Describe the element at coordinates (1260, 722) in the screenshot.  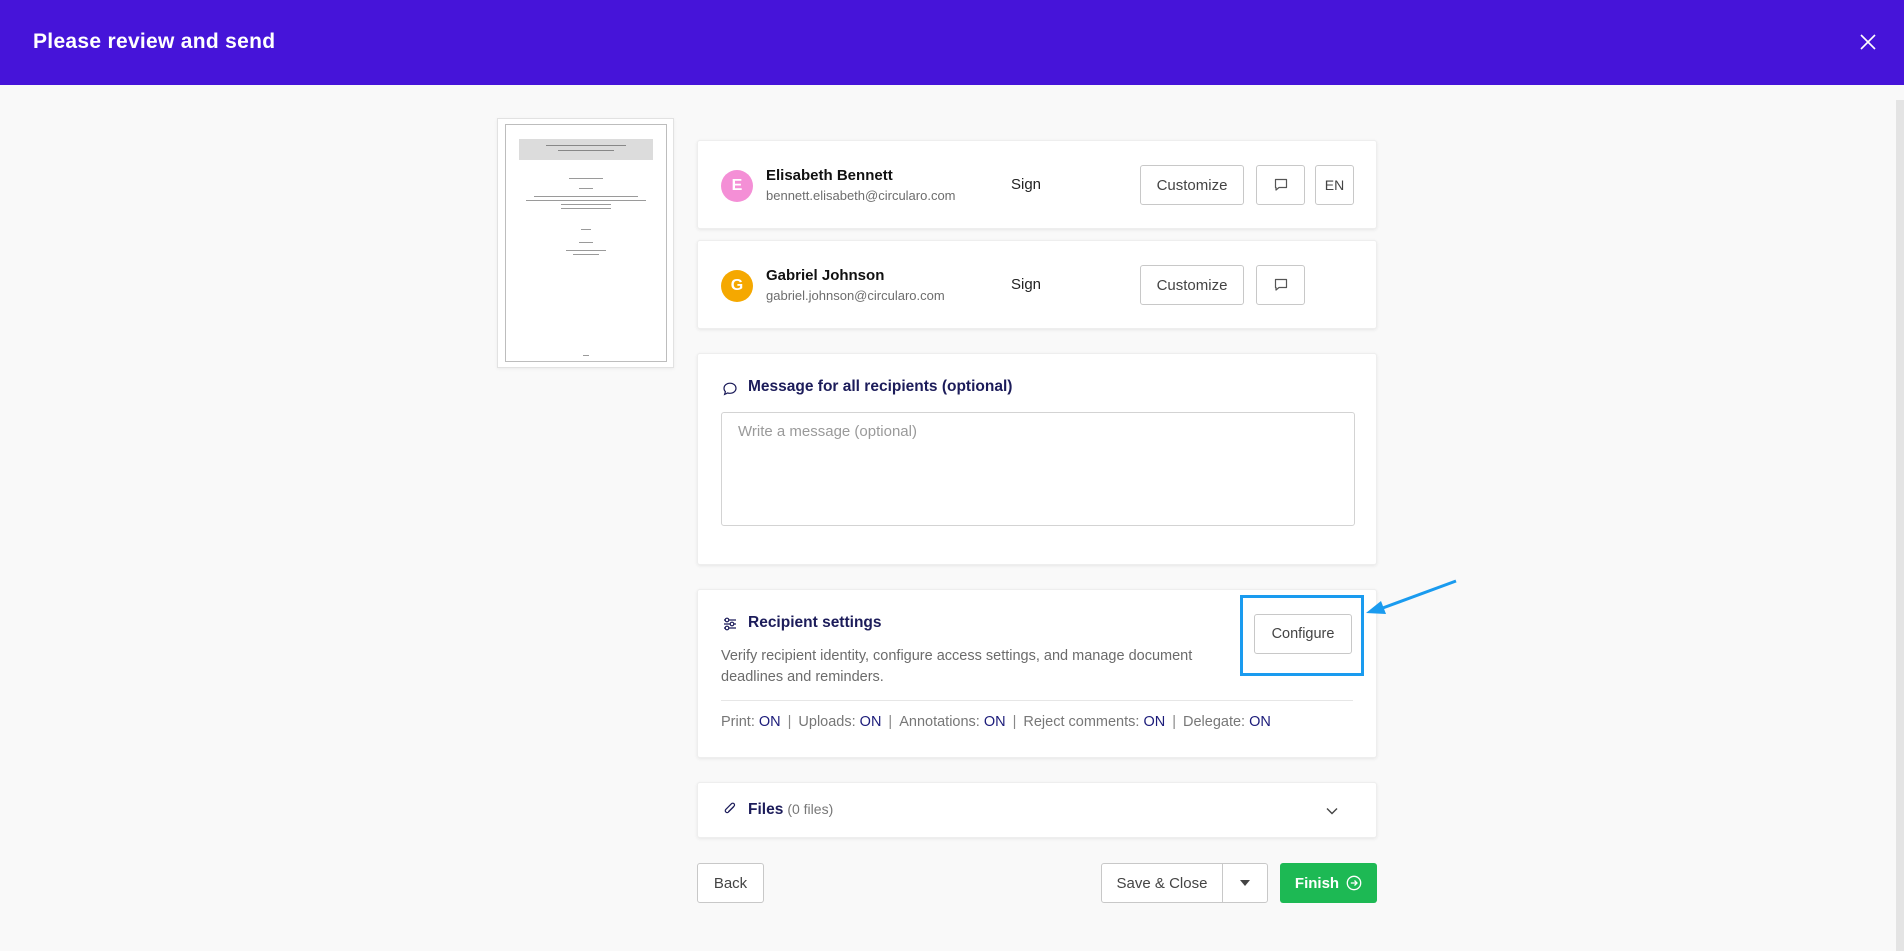
I see `perm-delegate-value: ON` at that location.